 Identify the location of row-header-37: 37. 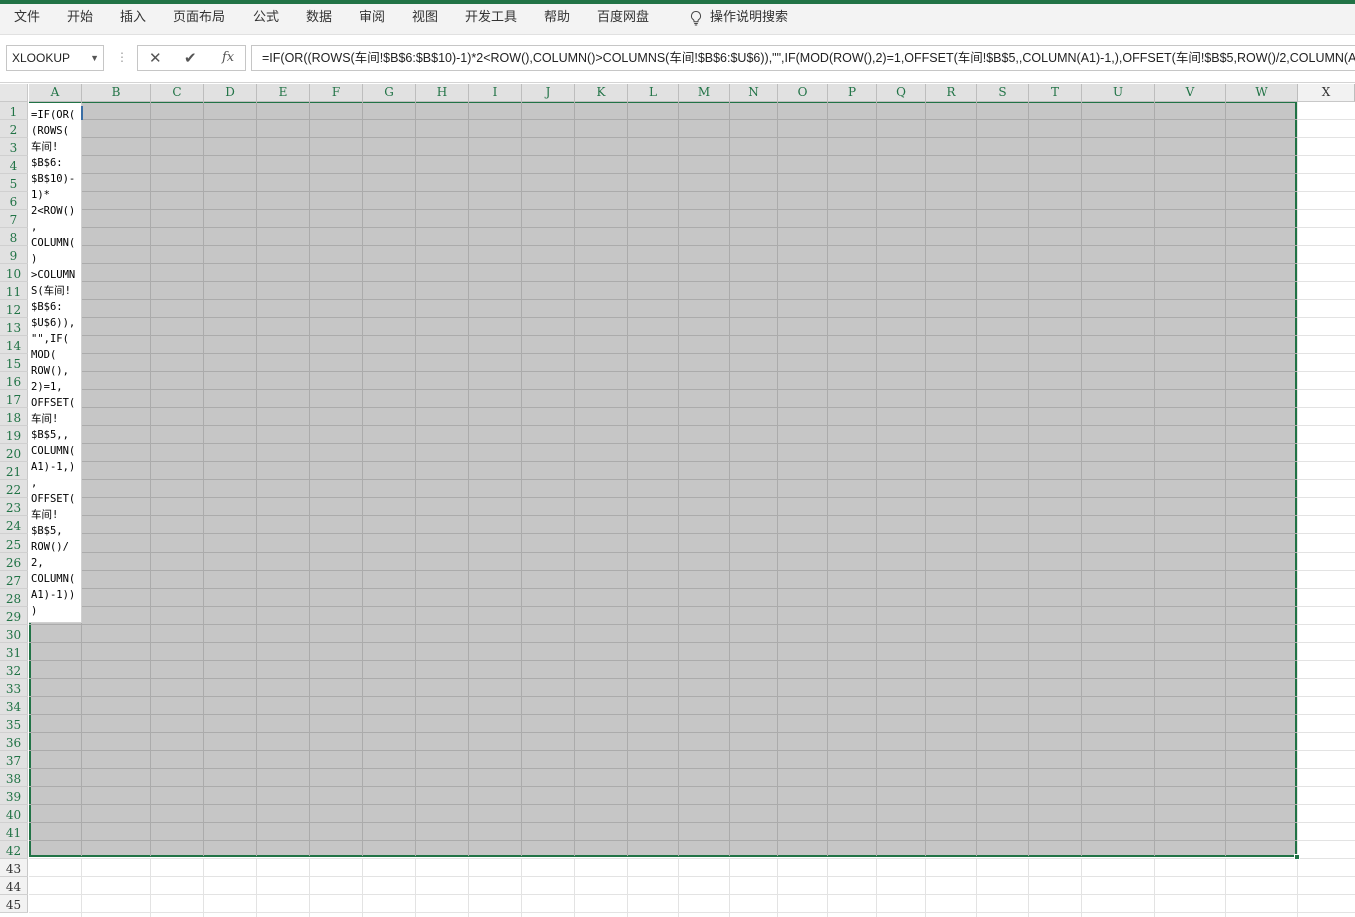
(14, 760).